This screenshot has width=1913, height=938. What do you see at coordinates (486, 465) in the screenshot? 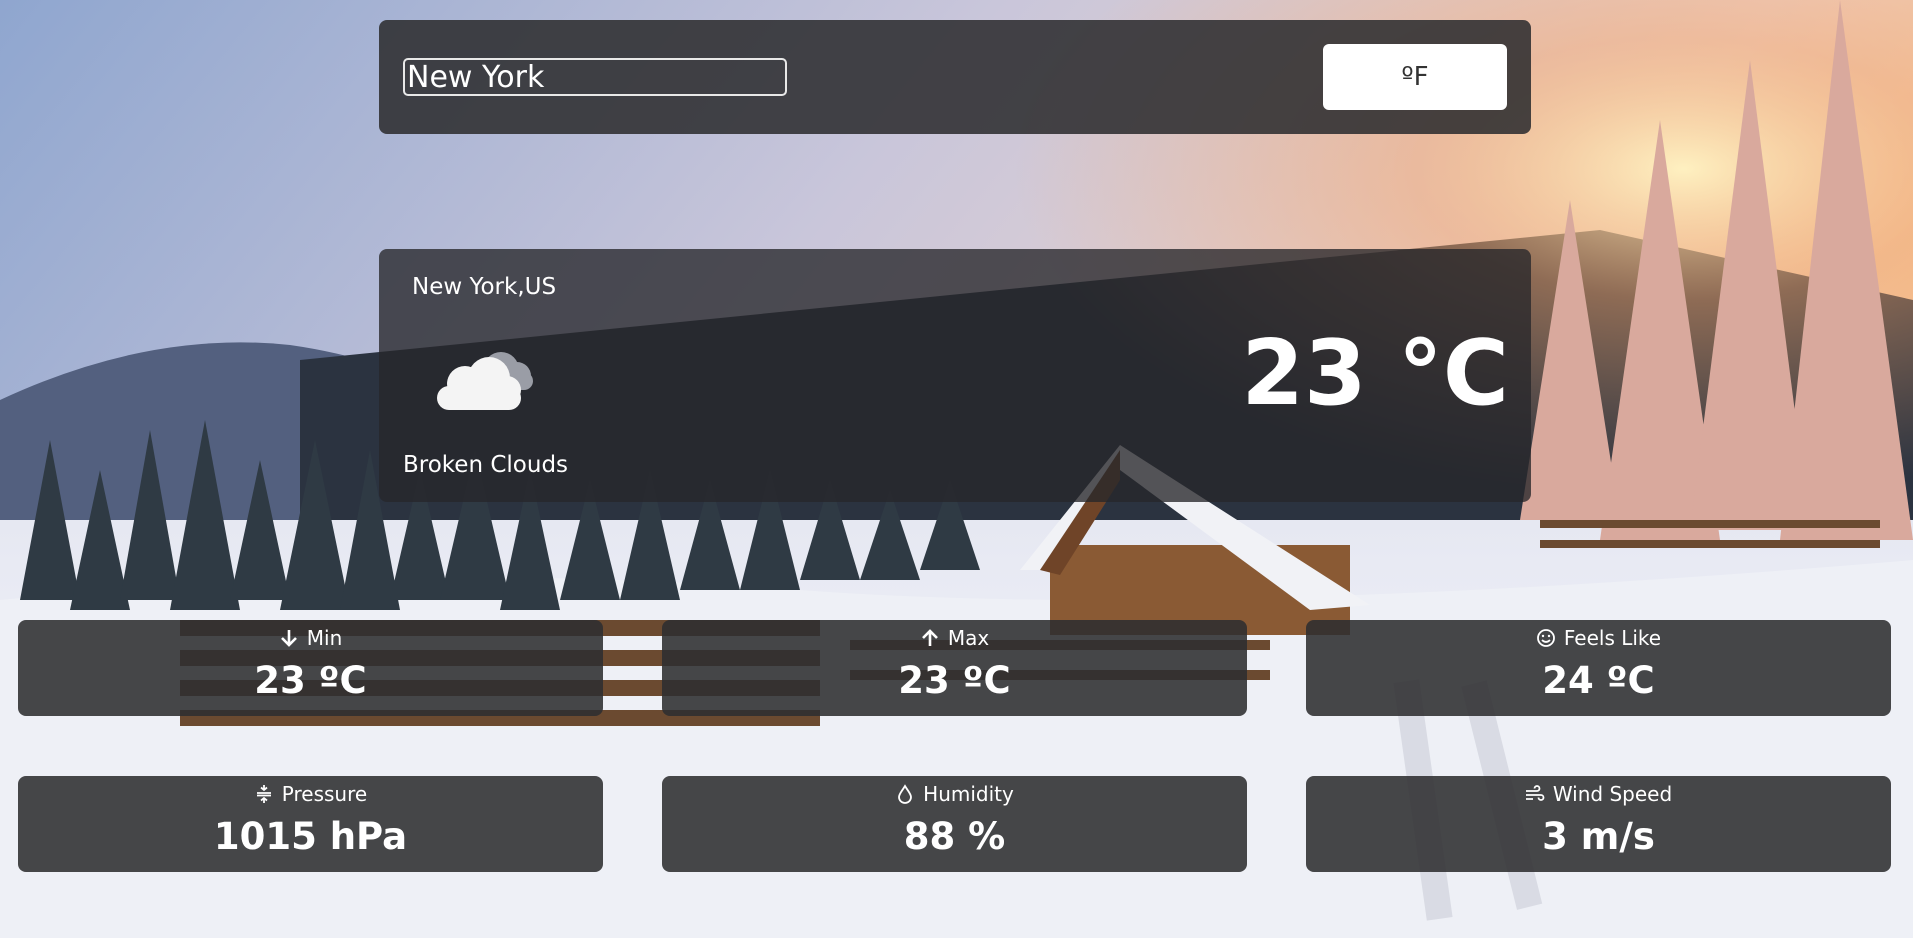
I see `weather-description: Broken Clouds` at bounding box center [486, 465].